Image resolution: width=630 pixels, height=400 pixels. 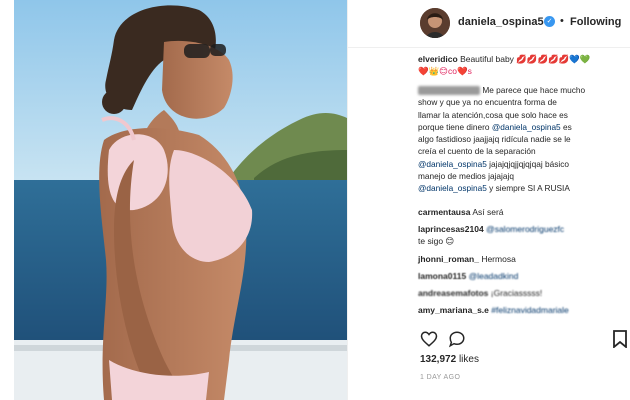 What do you see at coordinates (595, 22) in the screenshot?
I see `following-button: Following` at bounding box center [595, 22].